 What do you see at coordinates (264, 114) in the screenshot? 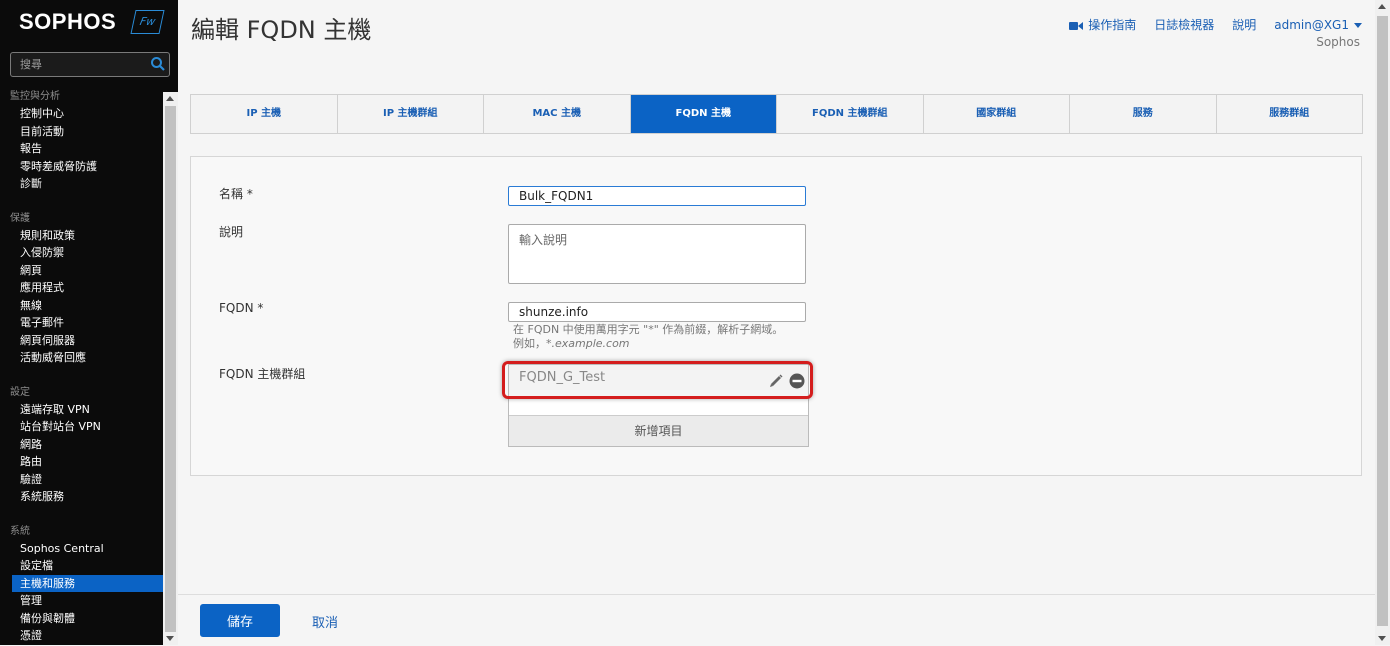
I see `tab: IP 主機` at bounding box center [264, 114].